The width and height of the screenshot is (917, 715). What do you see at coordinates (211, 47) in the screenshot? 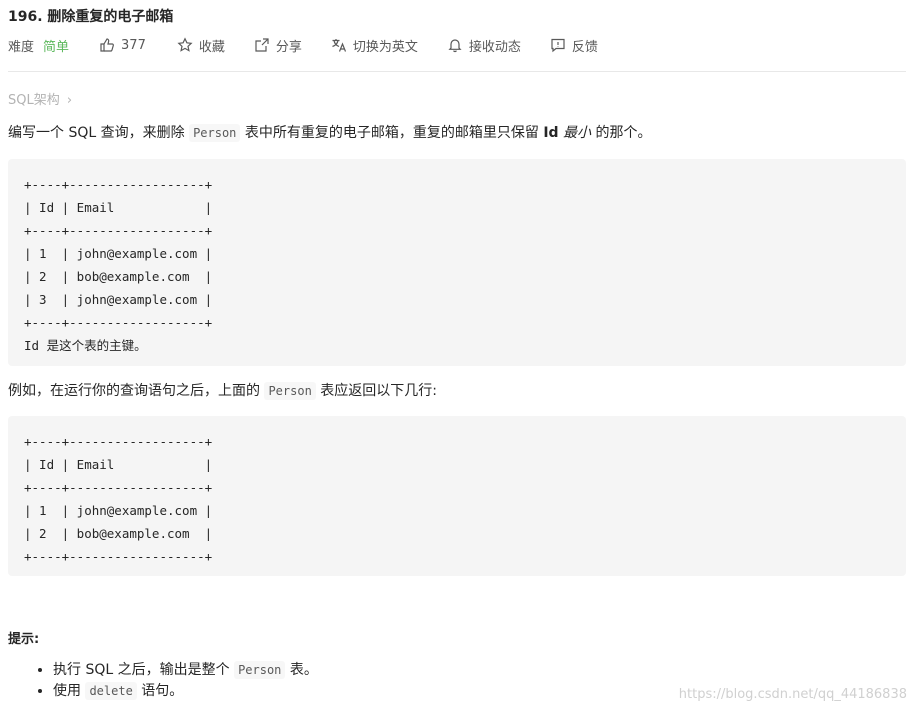
I see `favorite-label: 收藏` at bounding box center [211, 47].